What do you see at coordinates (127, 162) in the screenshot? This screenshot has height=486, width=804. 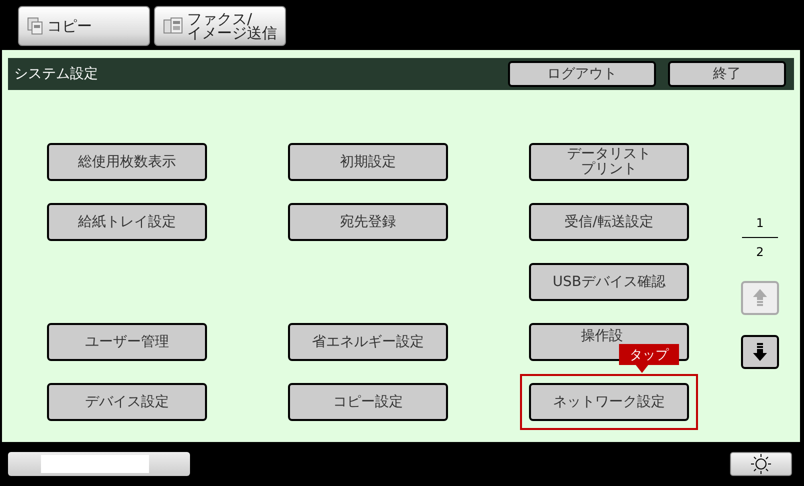 I see `menu-button: 総使用枚数表示` at bounding box center [127, 162].